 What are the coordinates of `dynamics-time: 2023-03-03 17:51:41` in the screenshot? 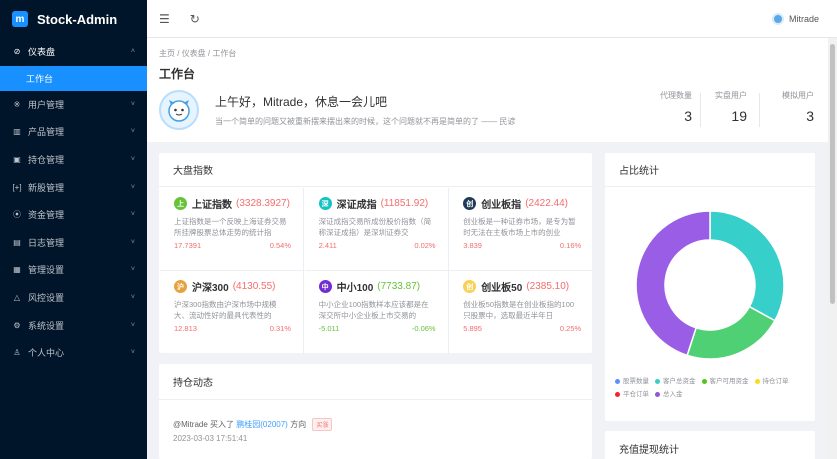 It's located at (210, 438).